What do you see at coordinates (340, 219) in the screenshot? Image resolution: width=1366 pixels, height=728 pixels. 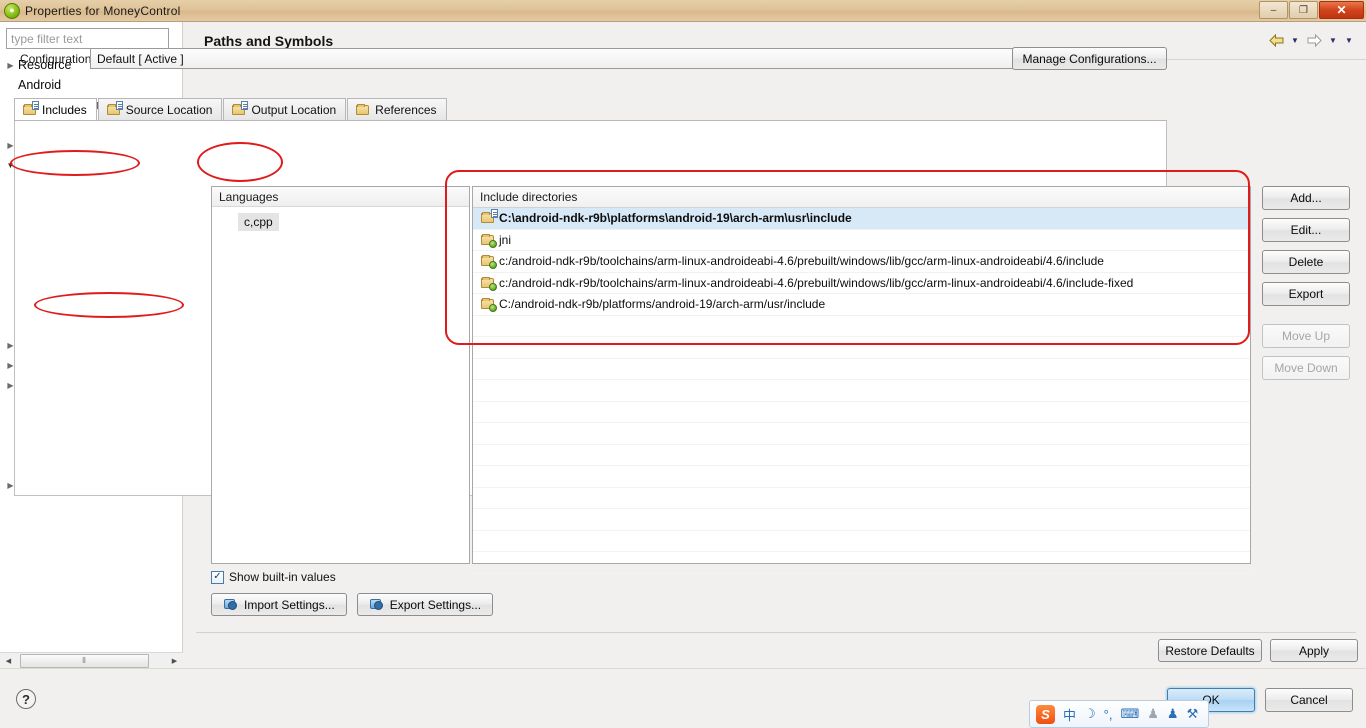 I see `languages-list: c,cpp` at bounding box center [340, 219].